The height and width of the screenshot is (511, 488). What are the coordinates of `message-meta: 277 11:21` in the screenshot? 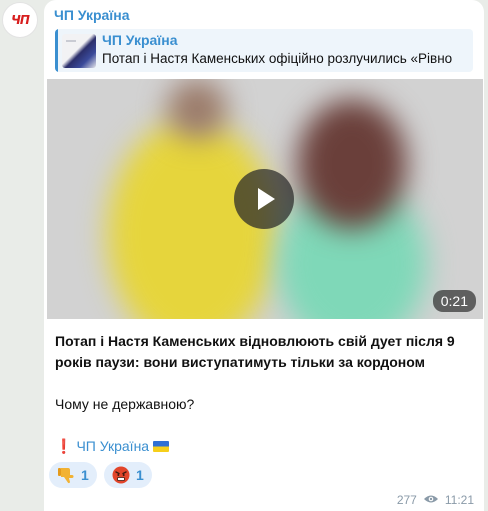 It's located at (435, 500).